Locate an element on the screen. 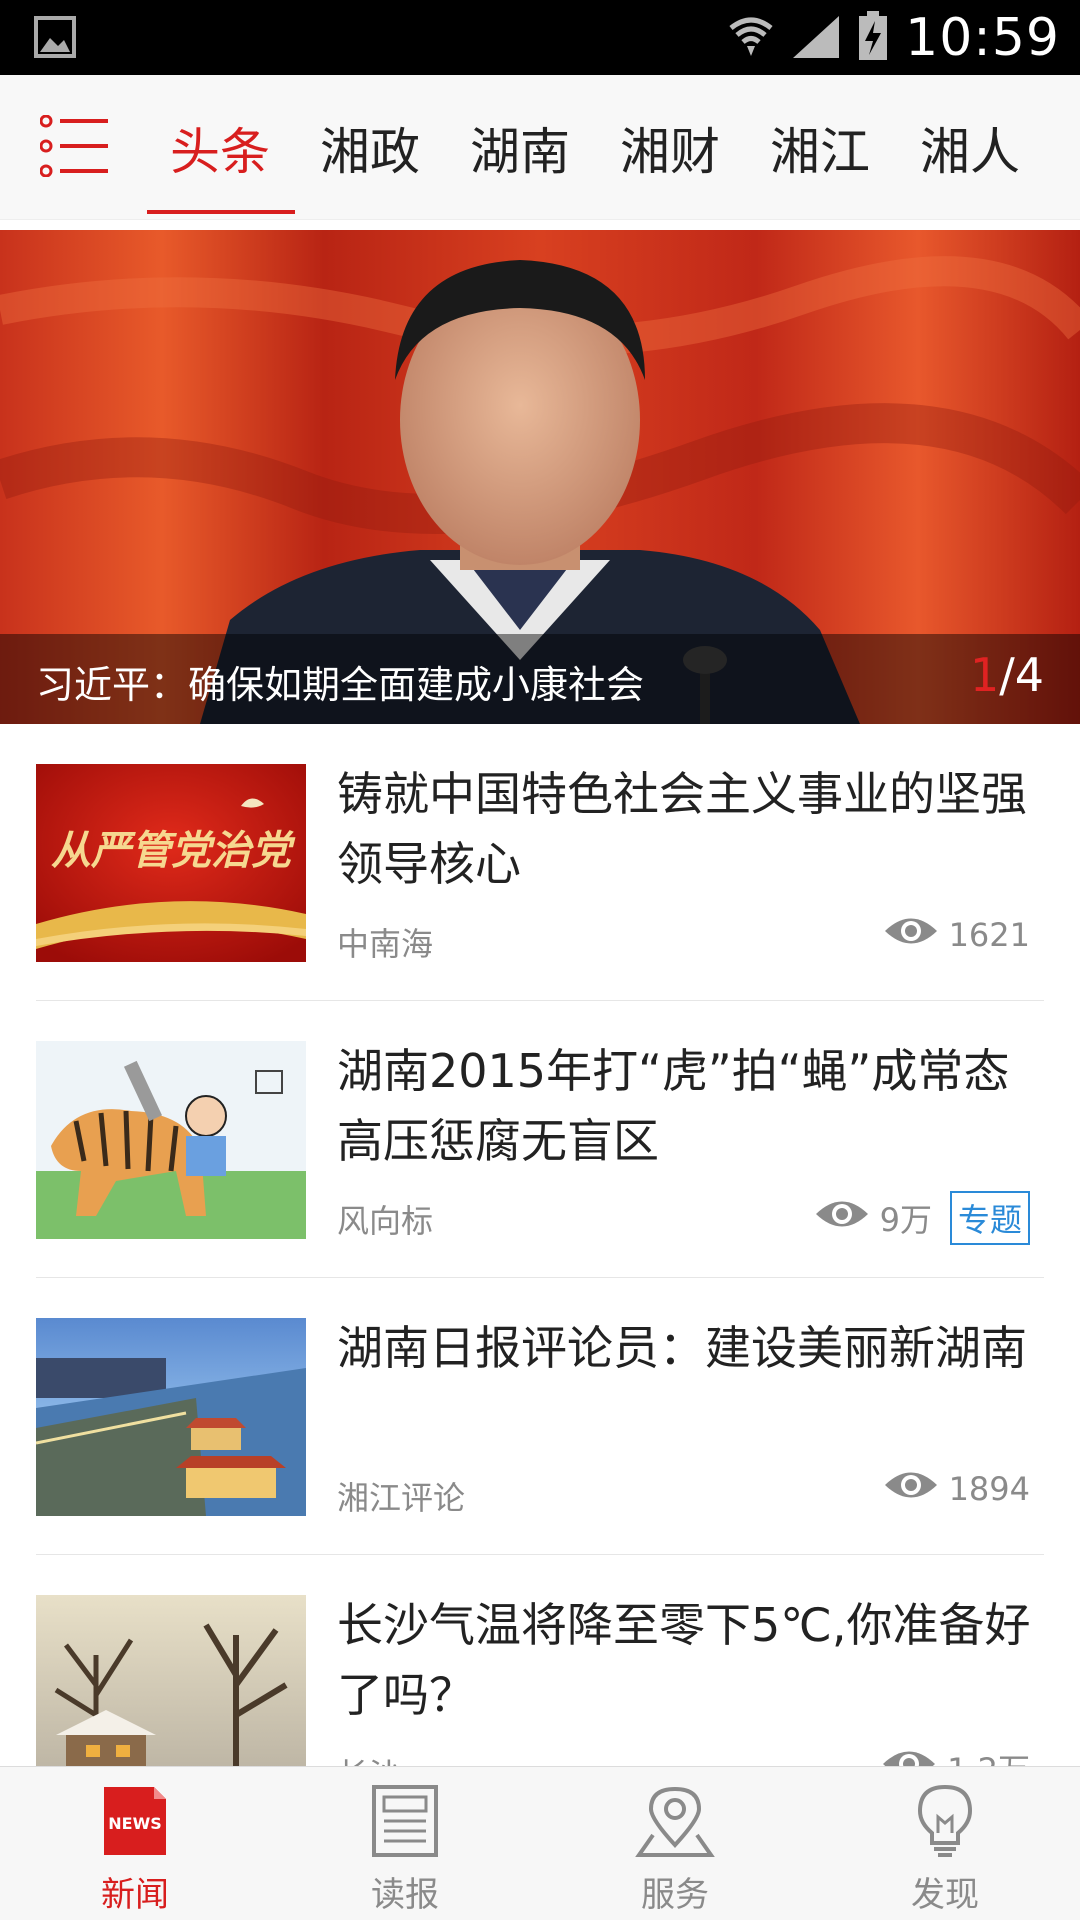 Image resolution: width=1080 pixels, height=1920 pixels. category-tabs: 头条 湘政 湖南 湘财 湘江 湘人 is located at coordinates (595, 147).